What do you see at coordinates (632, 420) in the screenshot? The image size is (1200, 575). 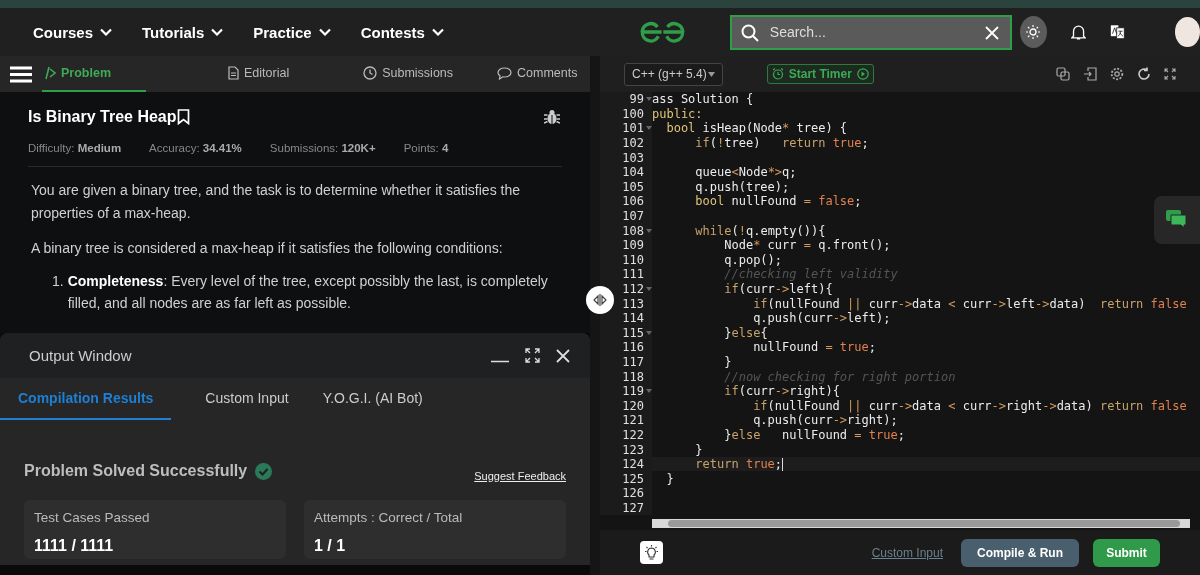 I see `line-number: 121` at bounding box center [632, 420].